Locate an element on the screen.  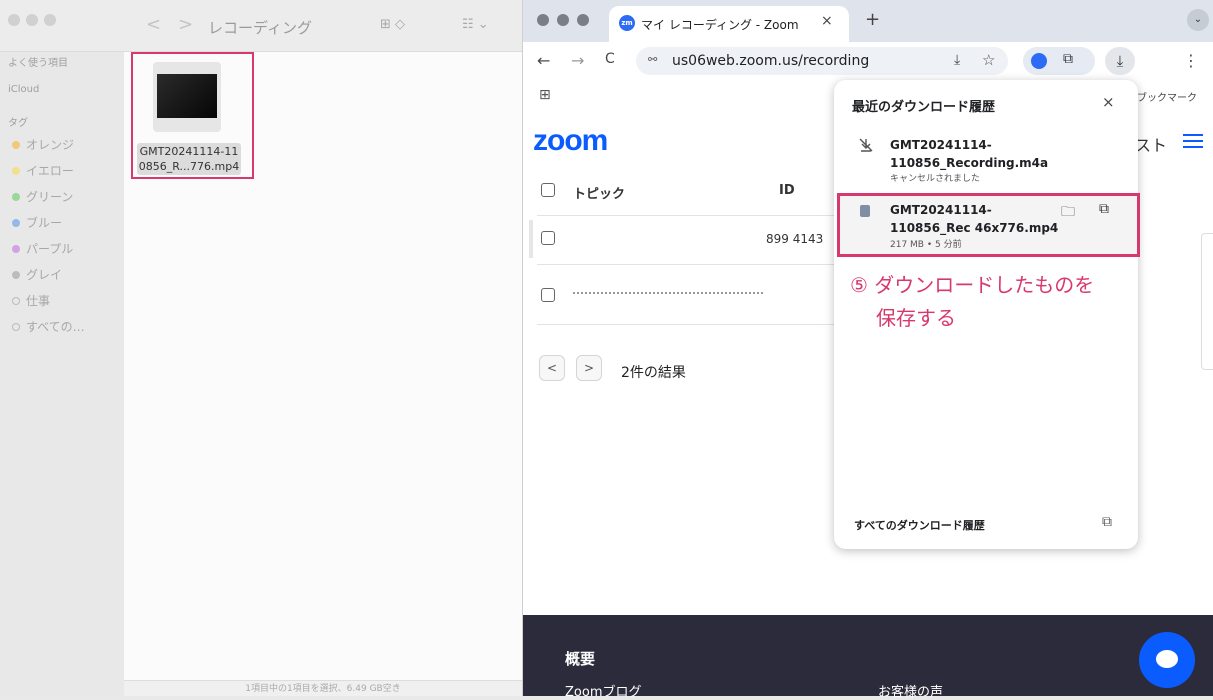
show-in-folder-icon: 🗀 is located at coordinates (1068, 213).